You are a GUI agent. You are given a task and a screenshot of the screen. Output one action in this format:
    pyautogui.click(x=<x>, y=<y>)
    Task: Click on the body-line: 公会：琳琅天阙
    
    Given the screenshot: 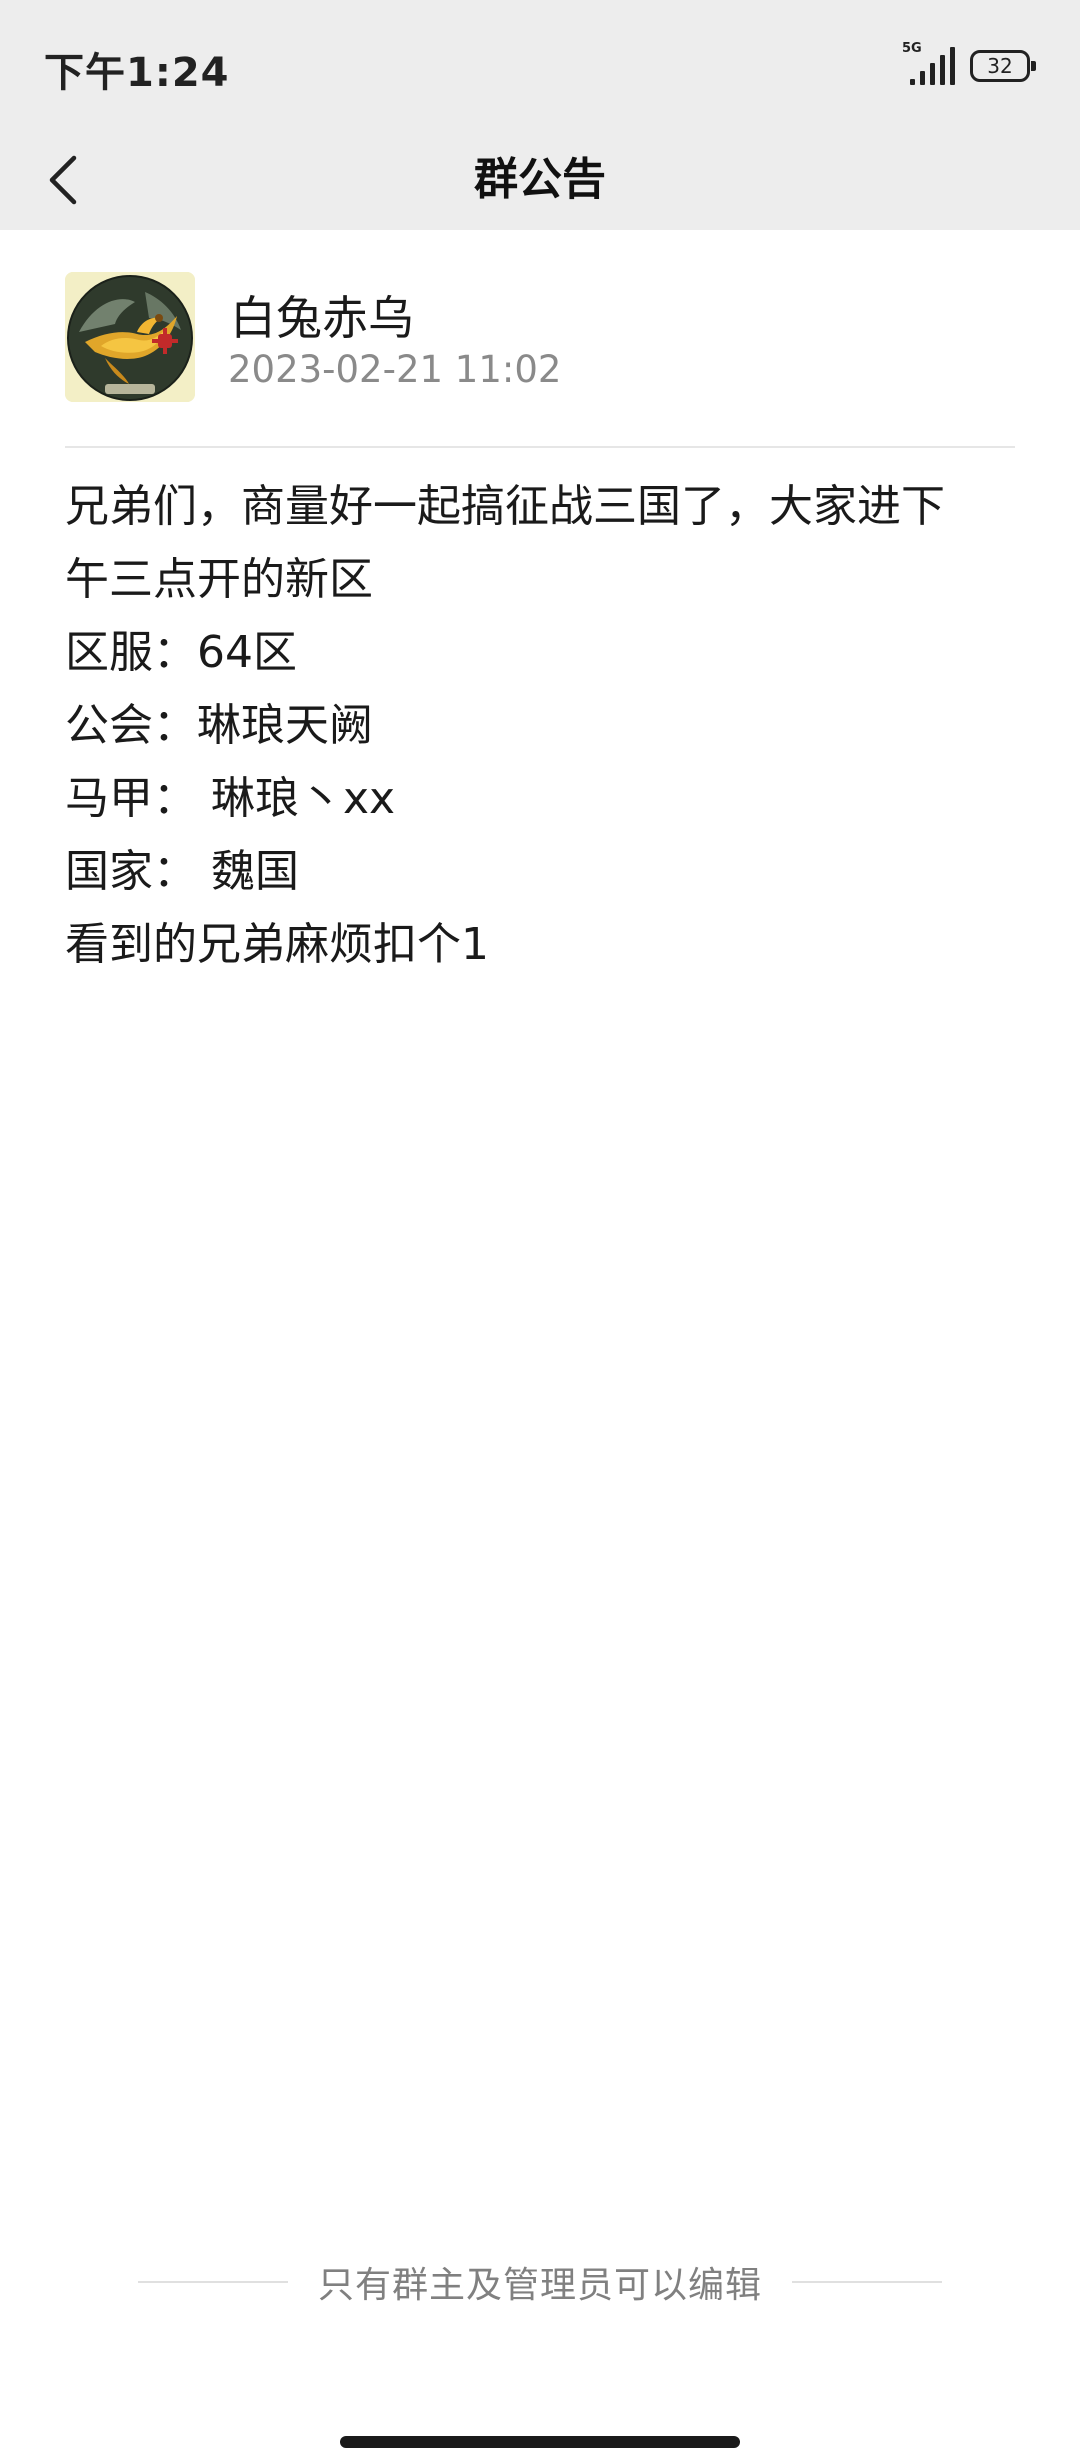 What is the action you would take?
    pyautogui.click(x=219, y=725)
    